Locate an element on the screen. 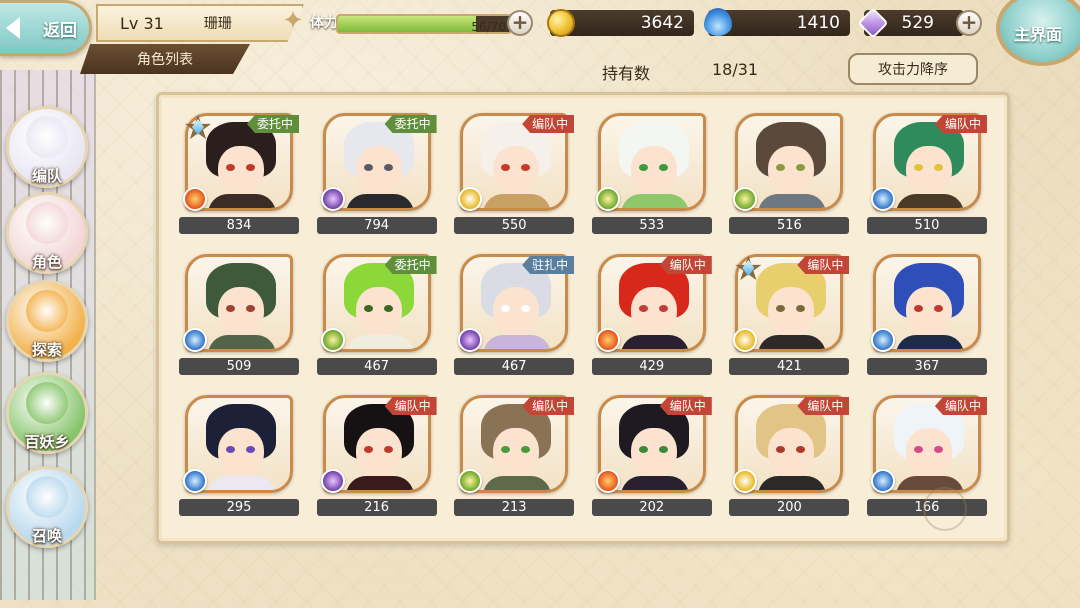 This screenshot has height=608, width=1080. main-menu-label: 主界面 is located at coordinates (1037, 34).